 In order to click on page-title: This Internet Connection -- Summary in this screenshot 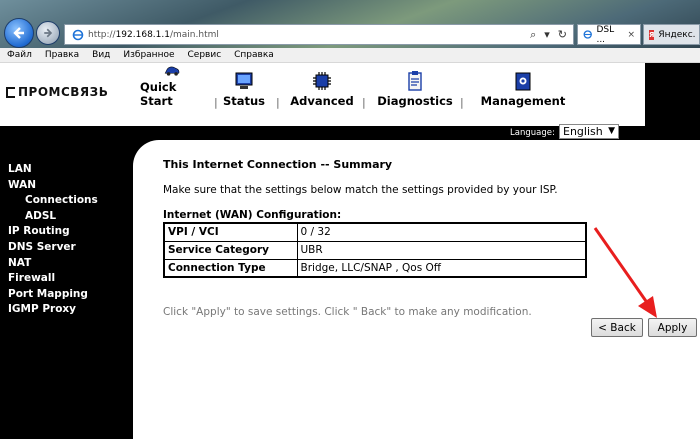, I will do `click(278, 164)`.